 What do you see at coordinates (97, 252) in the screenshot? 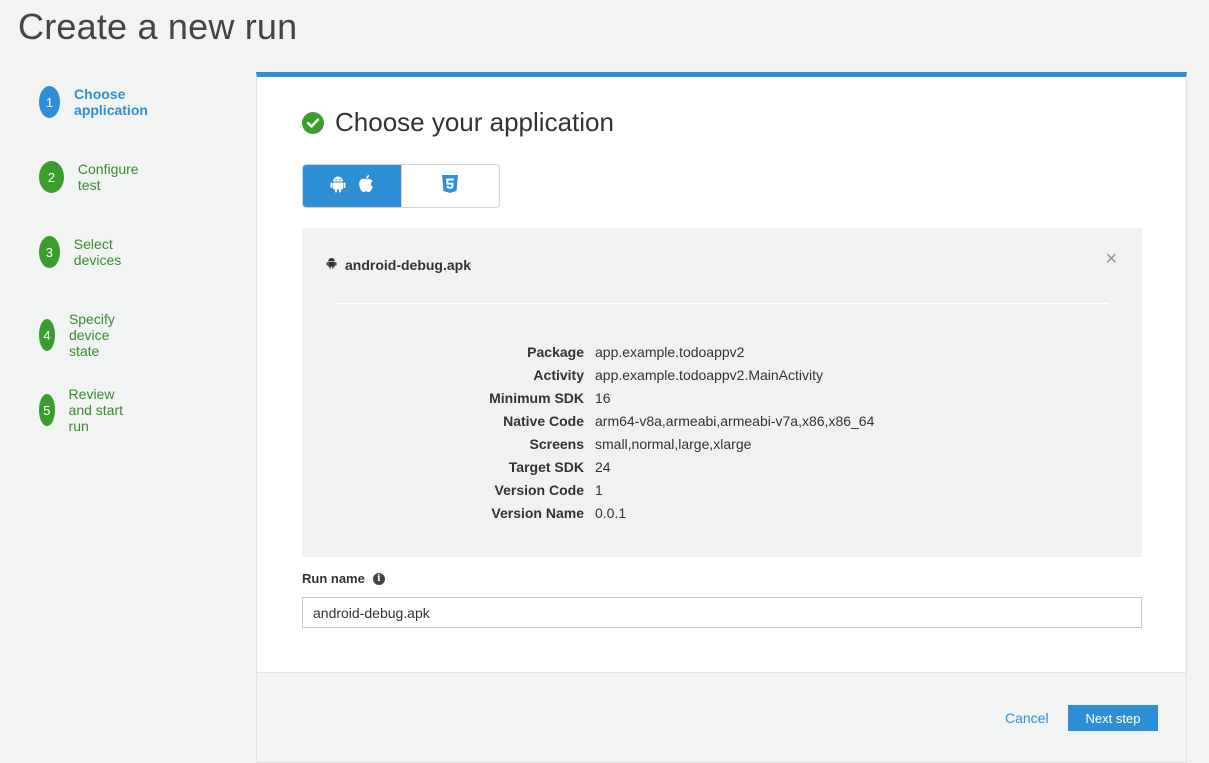
I see `step-label: Select devices` at bounding box center [97, 252].